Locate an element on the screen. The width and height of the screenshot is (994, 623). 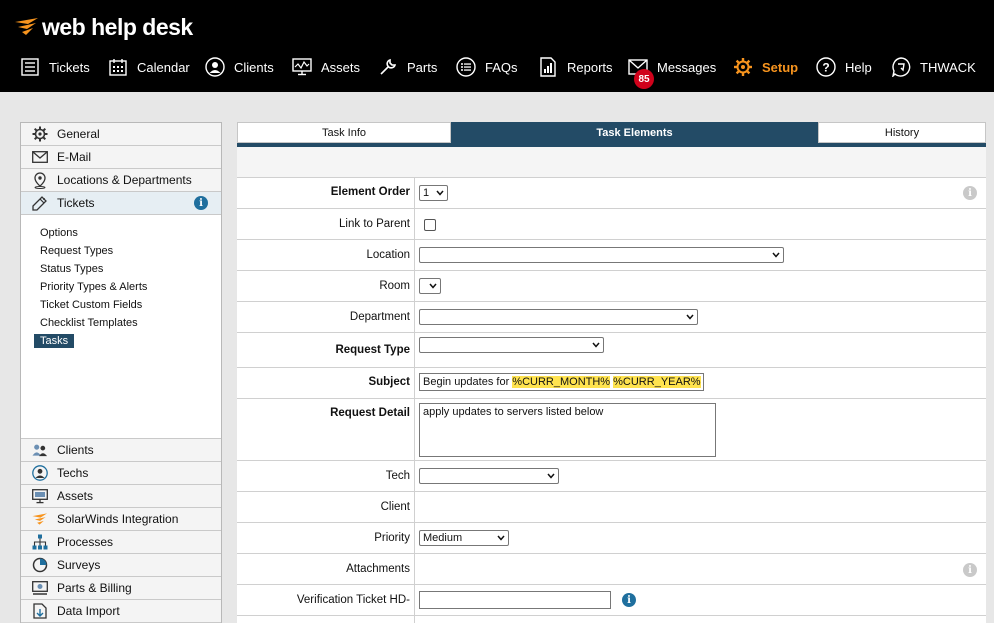
nav-faqs: FAQs is located at coordinates (487, 67).